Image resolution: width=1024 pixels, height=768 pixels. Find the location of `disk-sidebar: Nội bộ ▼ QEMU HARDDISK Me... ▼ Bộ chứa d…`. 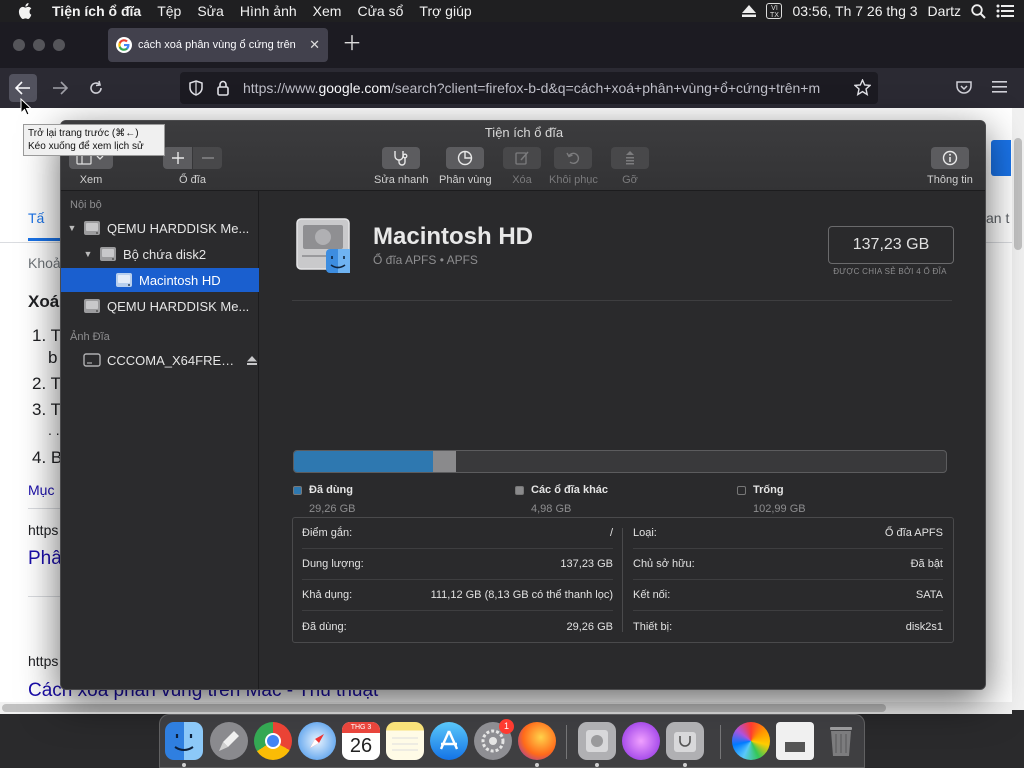

disk-sidebar: Nội bộ ▼ QEMU HARDDISK Me... ▼ Bộ chứa d… is located at coordinates (160, 440).